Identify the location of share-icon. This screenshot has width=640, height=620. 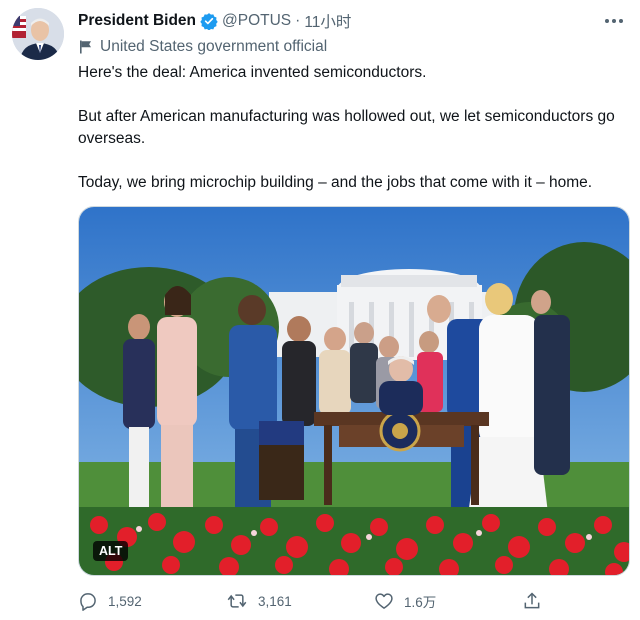
(532, 600).